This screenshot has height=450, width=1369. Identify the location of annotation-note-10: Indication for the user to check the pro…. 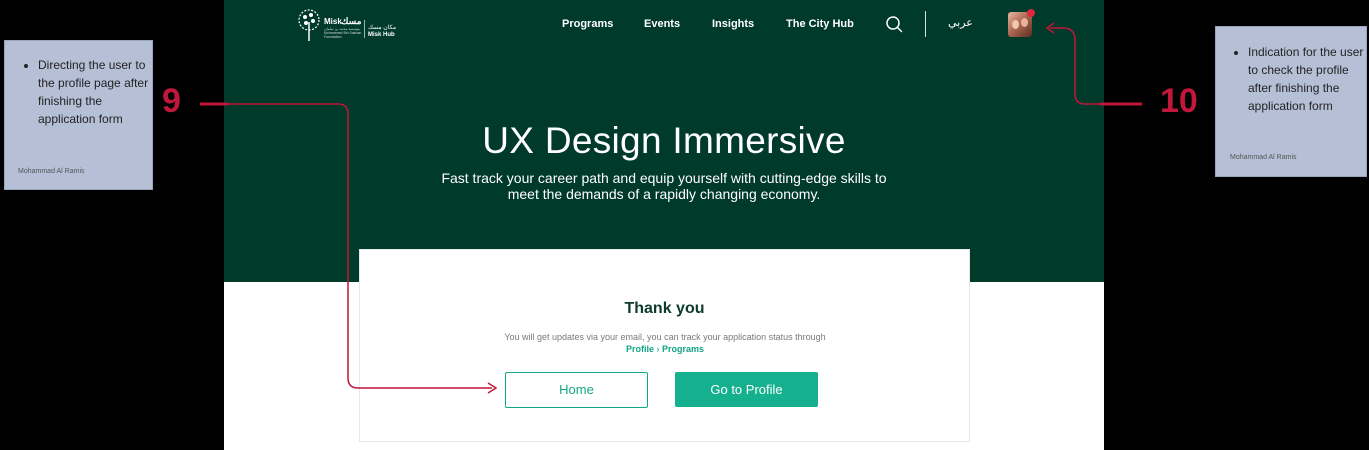
(1291, 101).